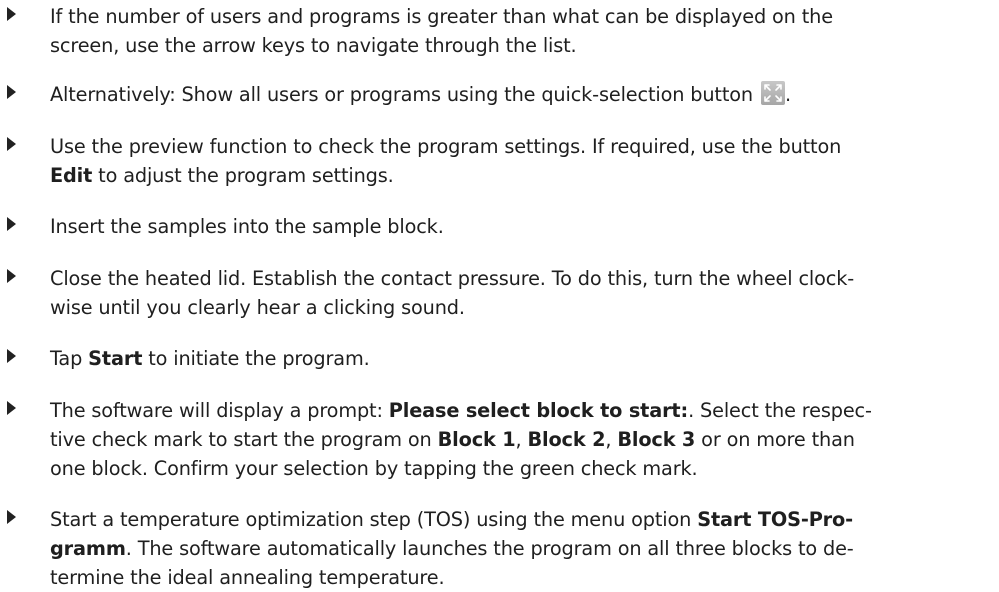  What do you see at coordinates (115, 358) in the screenshot?
I see `text-run-bold: Start` at bounding box center [115, 358].